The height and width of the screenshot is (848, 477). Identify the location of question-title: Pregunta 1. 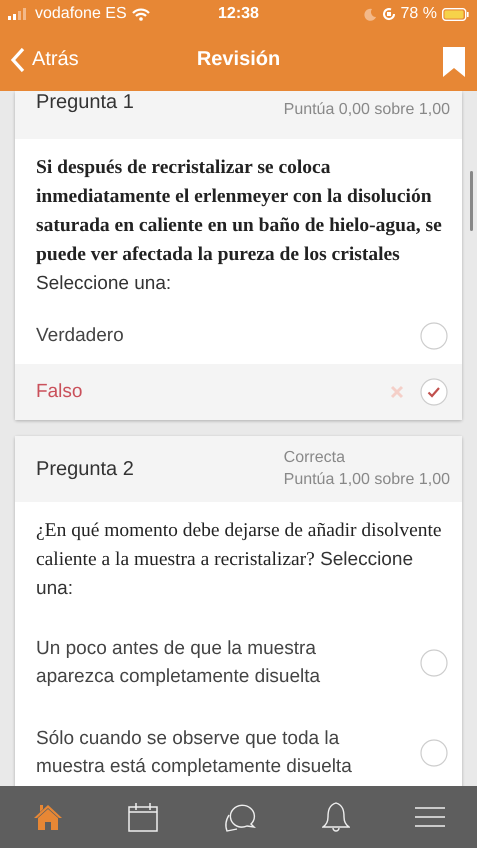
(85, 102).